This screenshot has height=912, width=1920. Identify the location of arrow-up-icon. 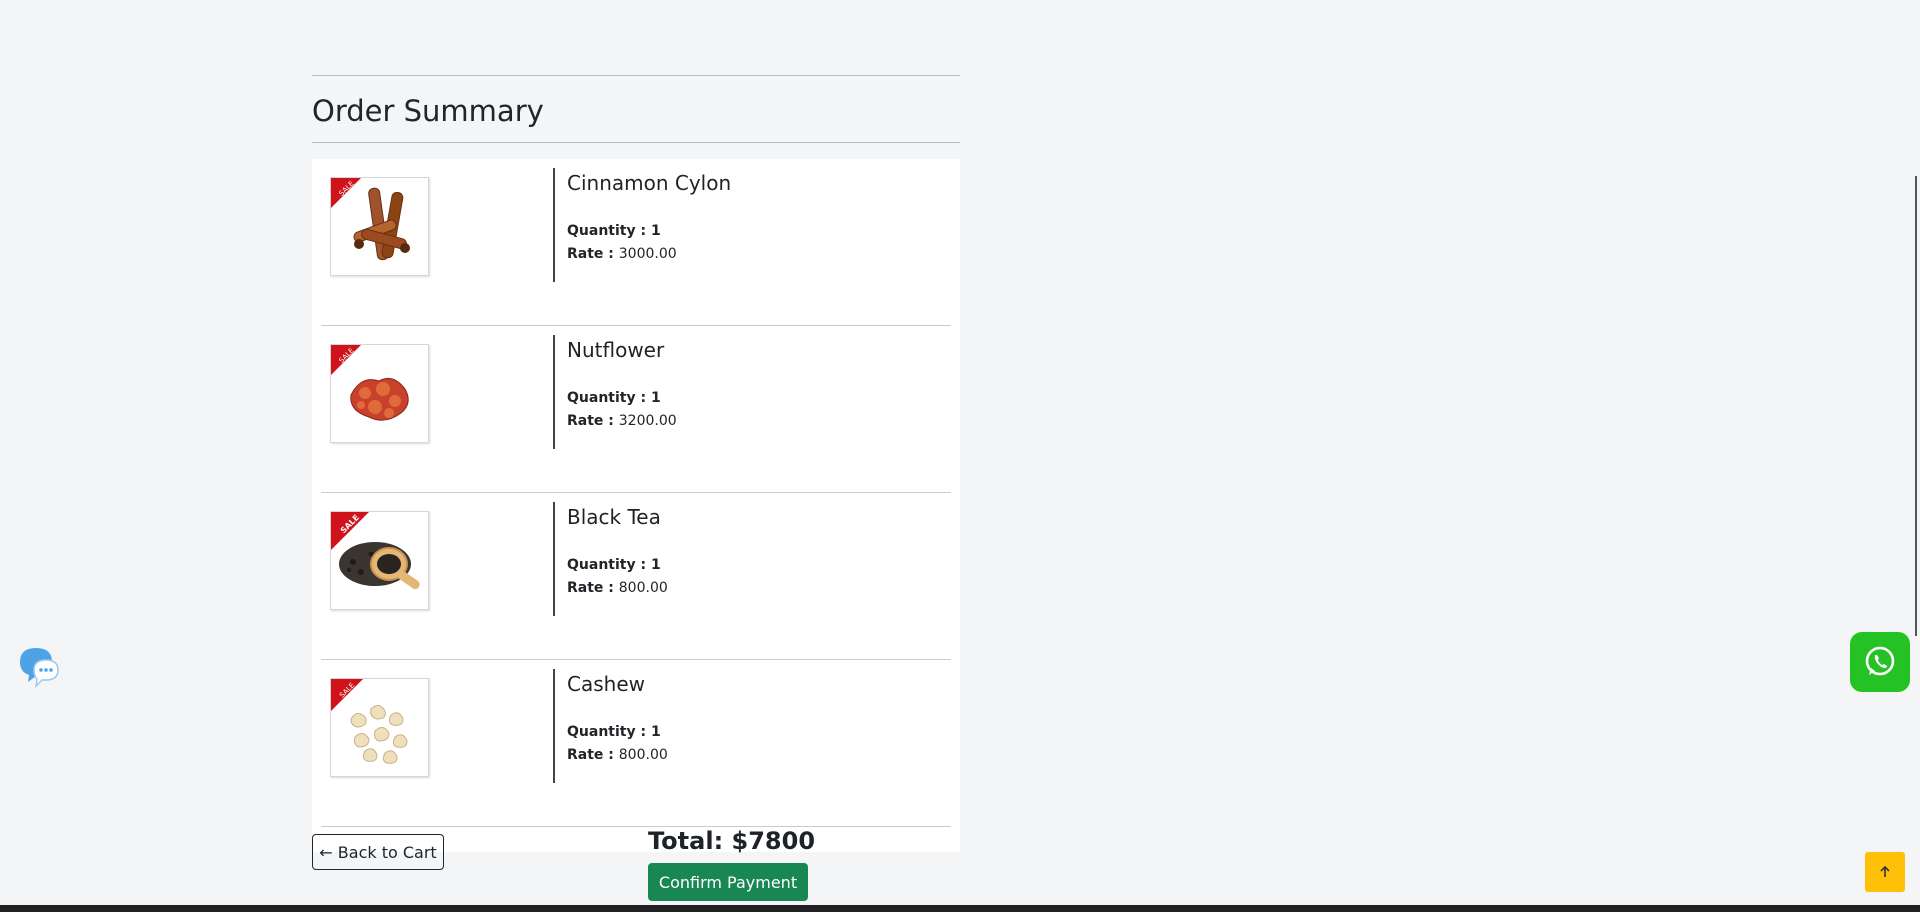
(1885, 871).